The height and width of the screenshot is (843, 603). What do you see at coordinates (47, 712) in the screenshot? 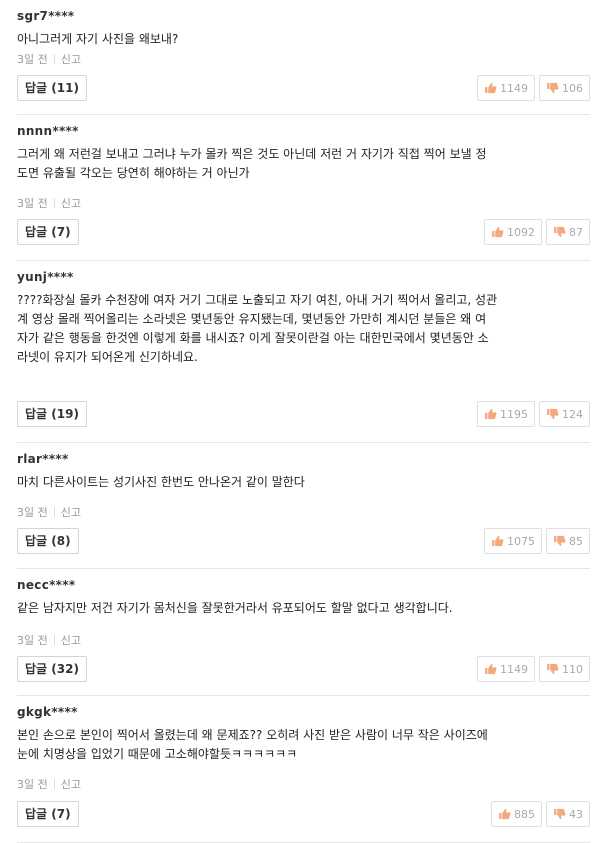
I see `comment-author: gkgk****` at bounding box center [47, 712].